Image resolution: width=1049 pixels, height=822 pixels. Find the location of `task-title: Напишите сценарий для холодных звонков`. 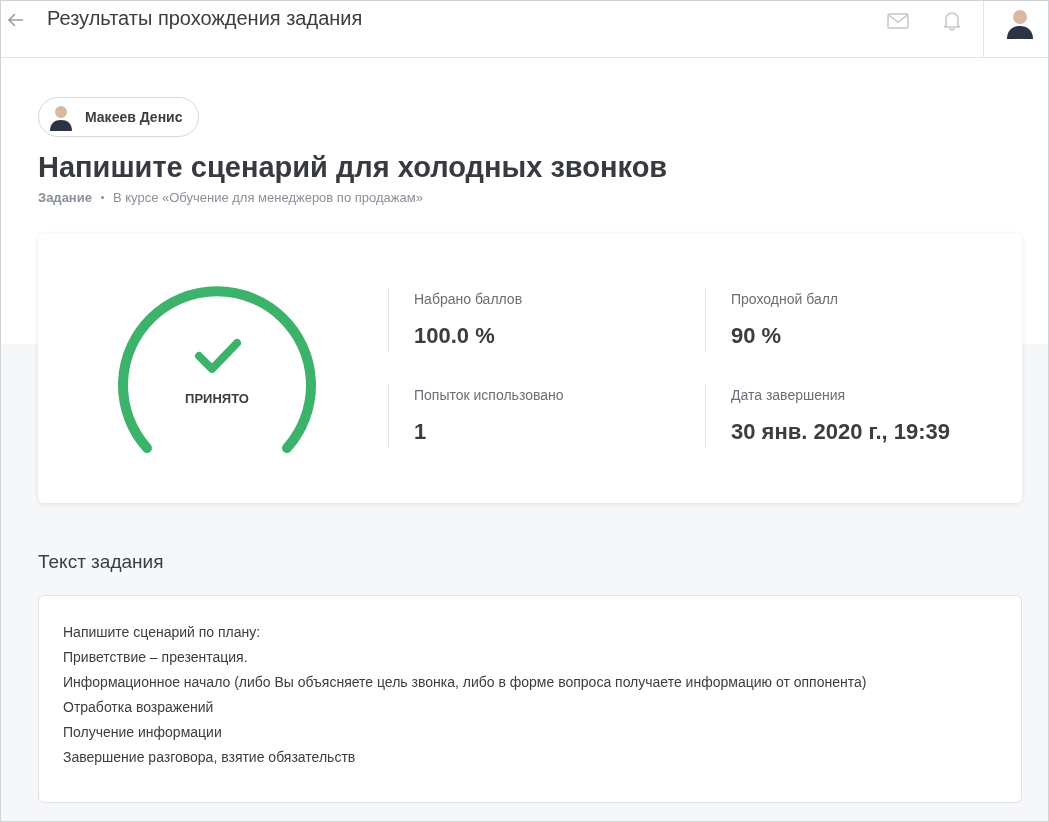

task-title: Напишите сценарий для холодных звонков is located at coordinates (353, 167).